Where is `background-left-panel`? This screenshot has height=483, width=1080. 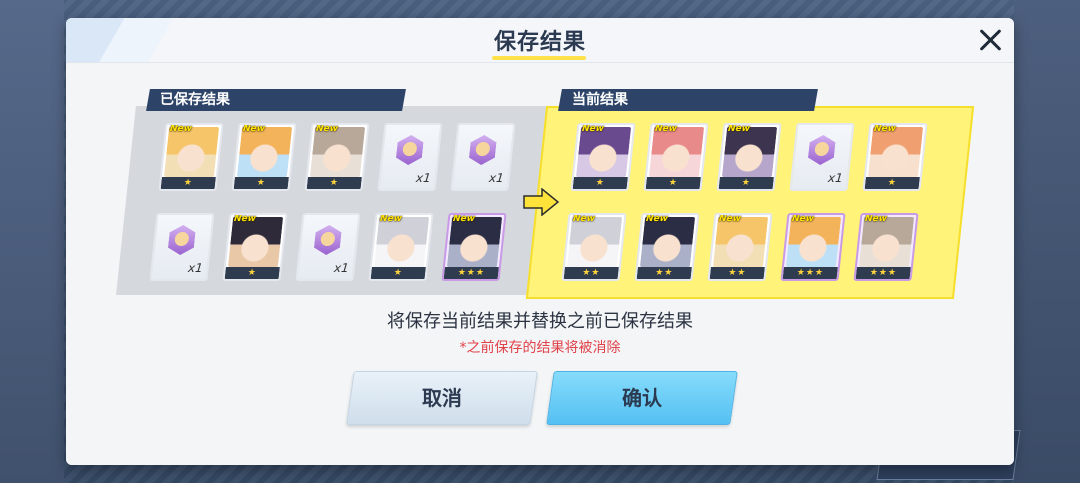 background-left-panel is located at coordinates (32, 241).